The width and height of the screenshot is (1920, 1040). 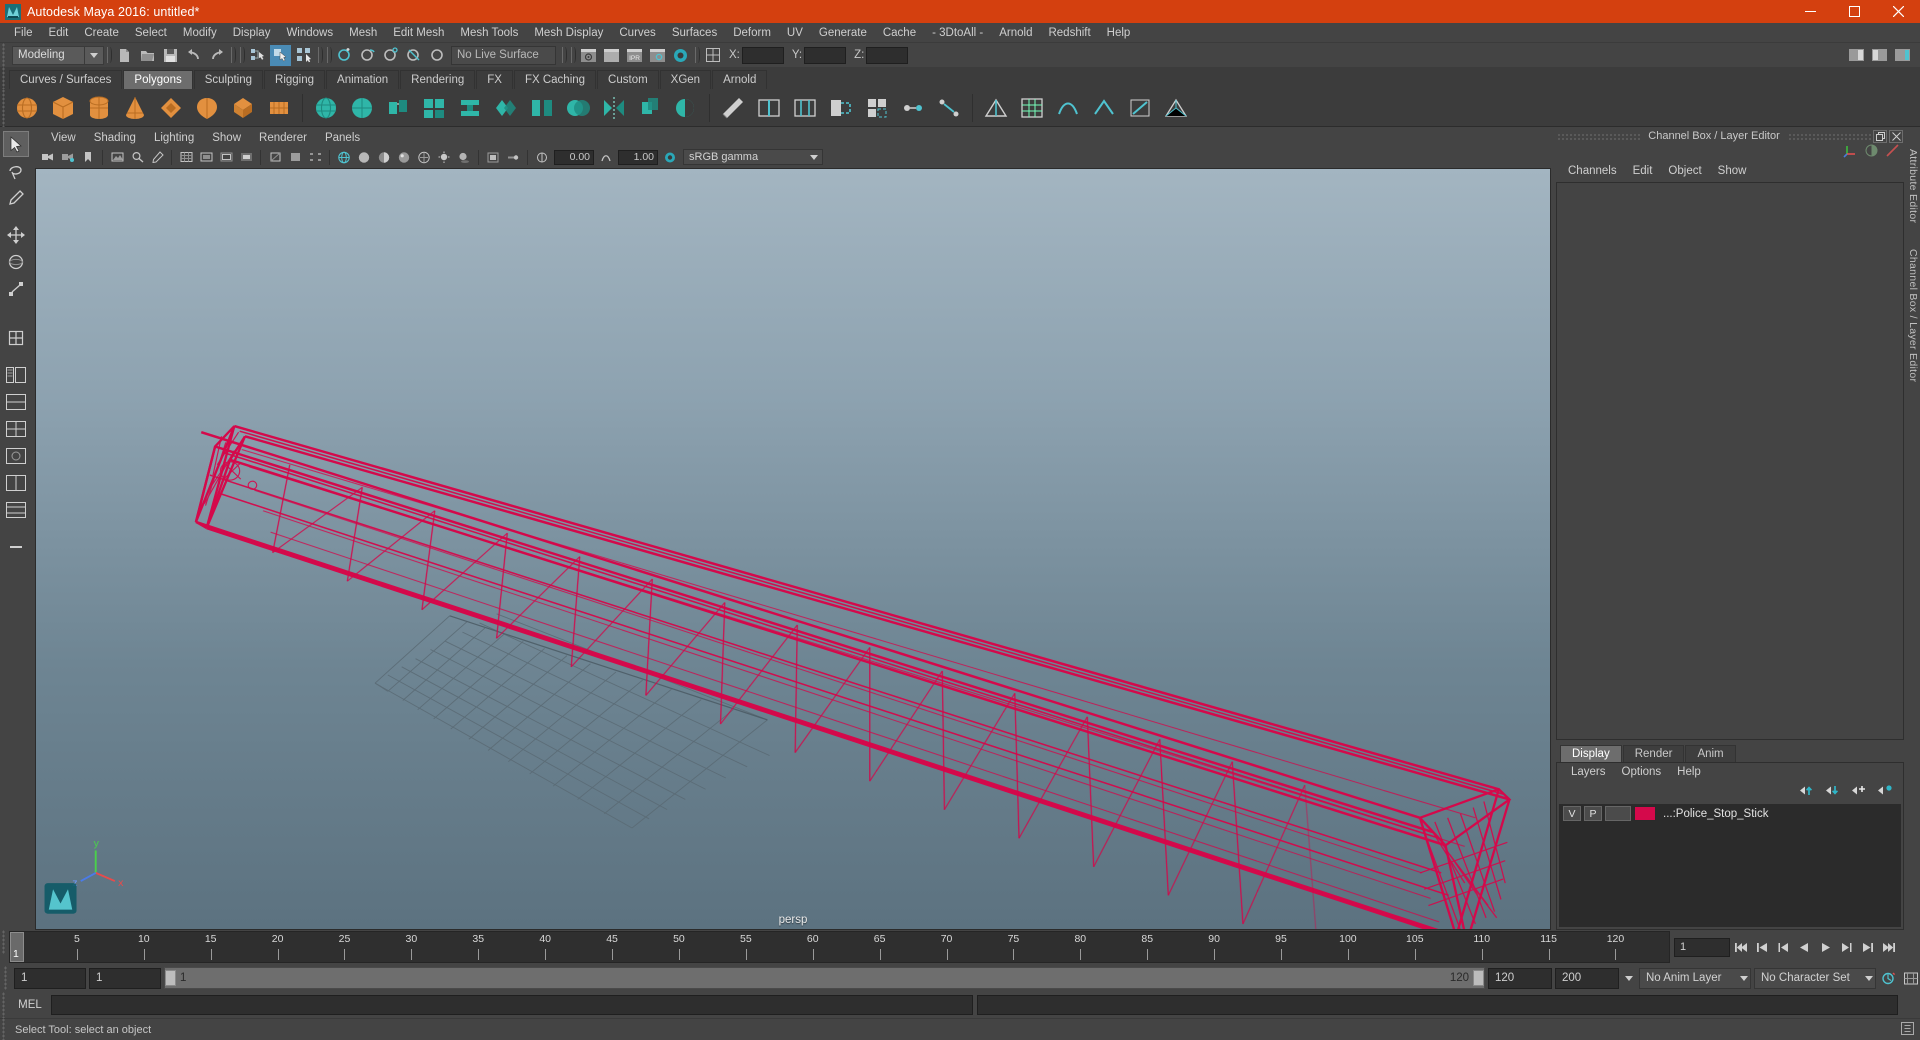 I want to click on extrude-icon, so click(x=398, y=108).